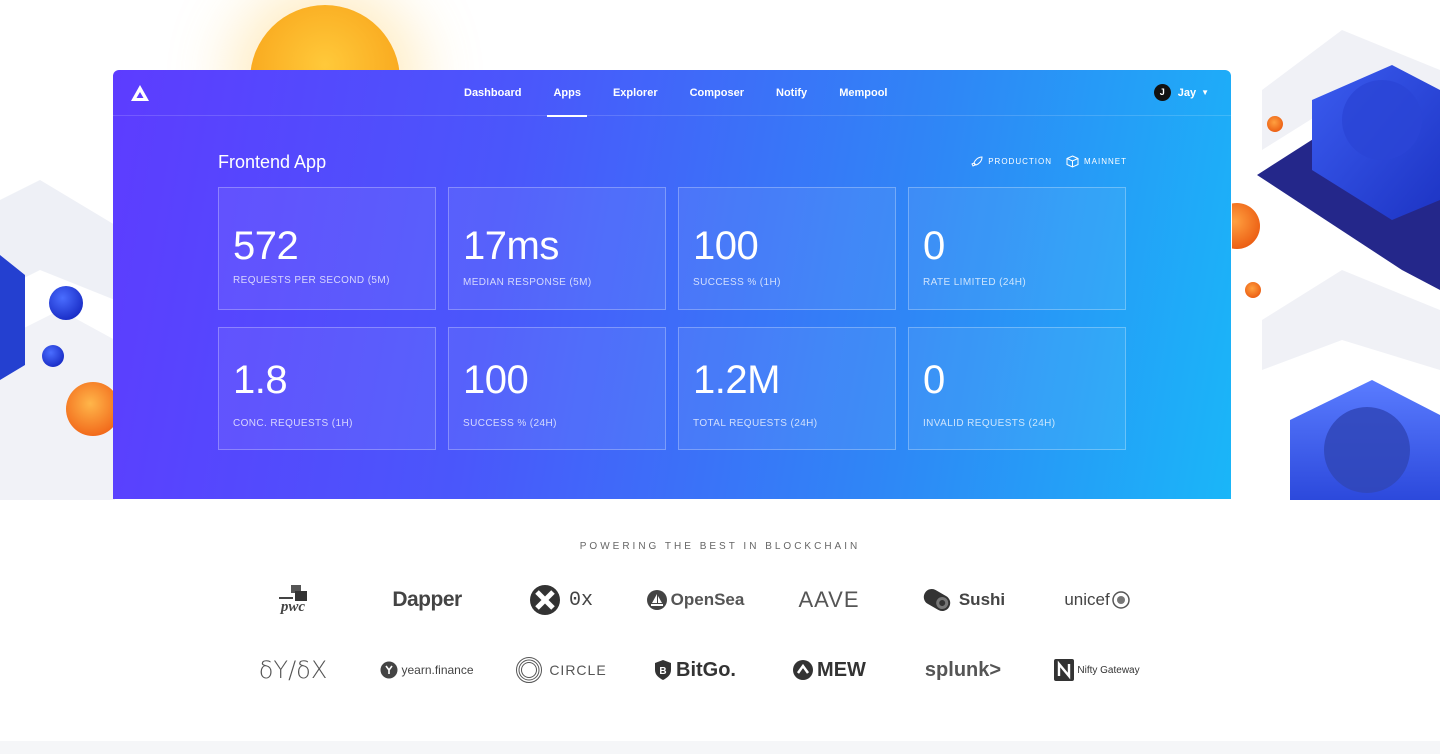 Image resolution: width=1440 pixels, height=754 pixels. What do you see at coordinates (791, 93) in the screenshot?
I see `nav-notify: Notify` at bounding box center [791, 93].